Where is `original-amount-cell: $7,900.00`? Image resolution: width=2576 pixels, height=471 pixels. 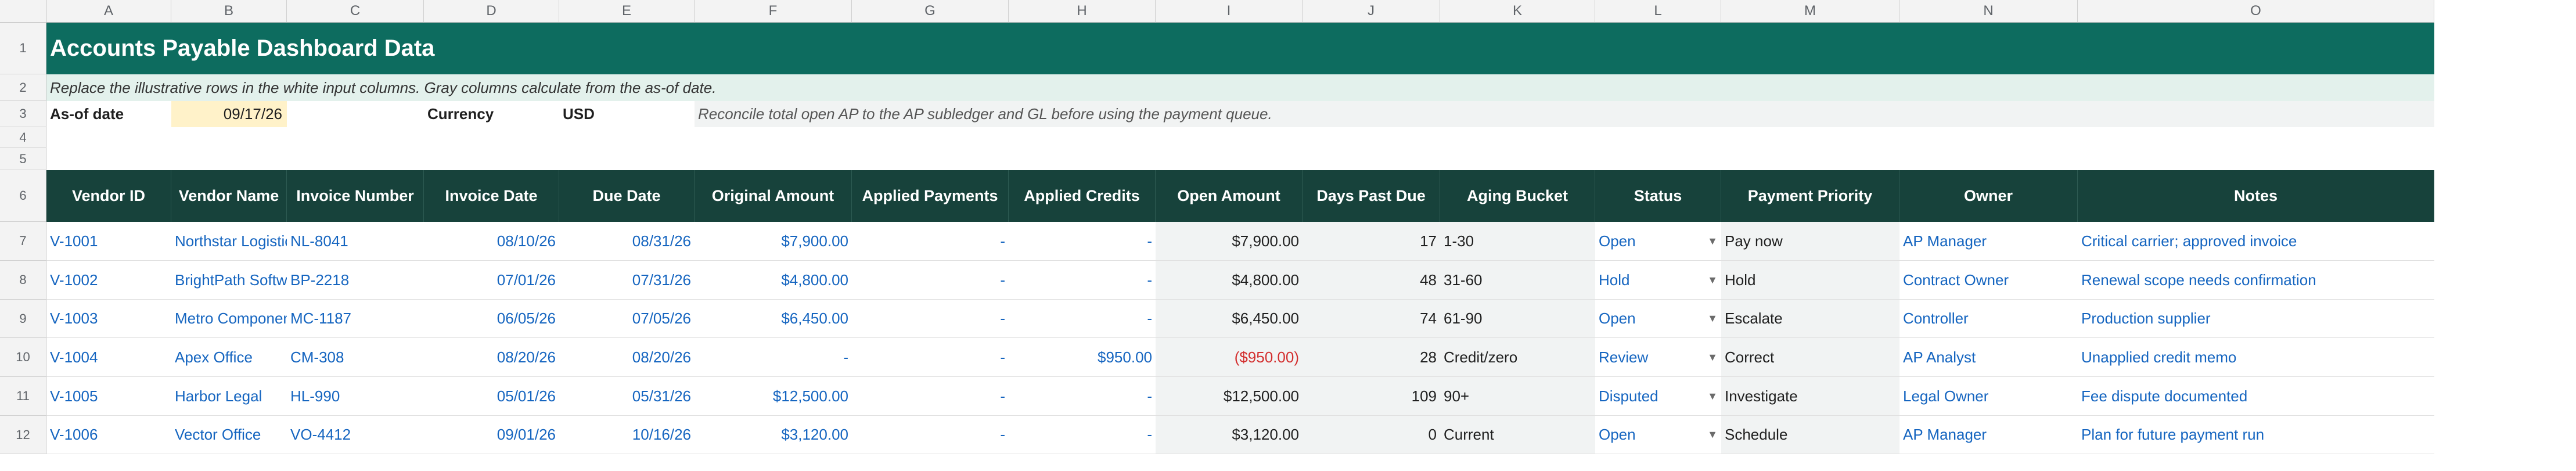 original-amount-cell: $7,900.00 is located at coordinates (773, 242).